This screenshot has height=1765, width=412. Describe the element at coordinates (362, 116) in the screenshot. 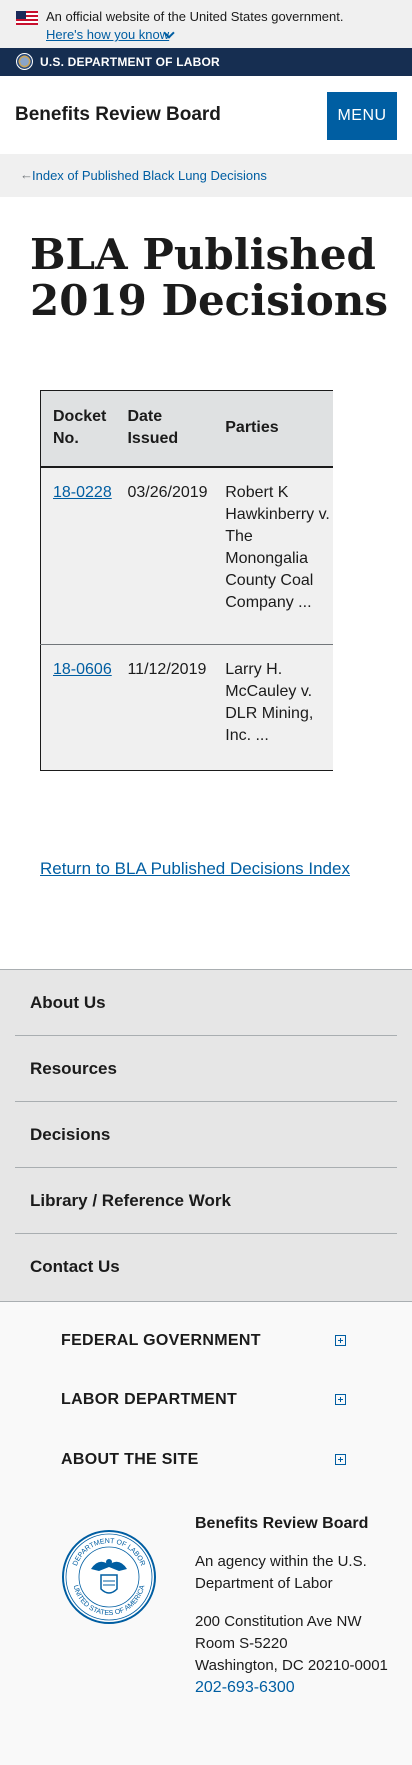

I see `menu-button: MENU` at that location.